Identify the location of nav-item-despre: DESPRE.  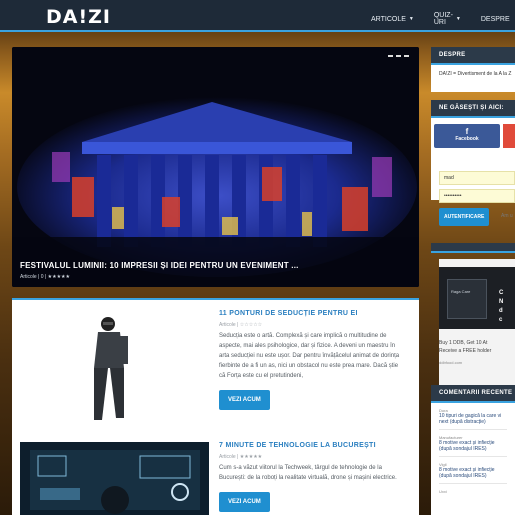
(495, 19).